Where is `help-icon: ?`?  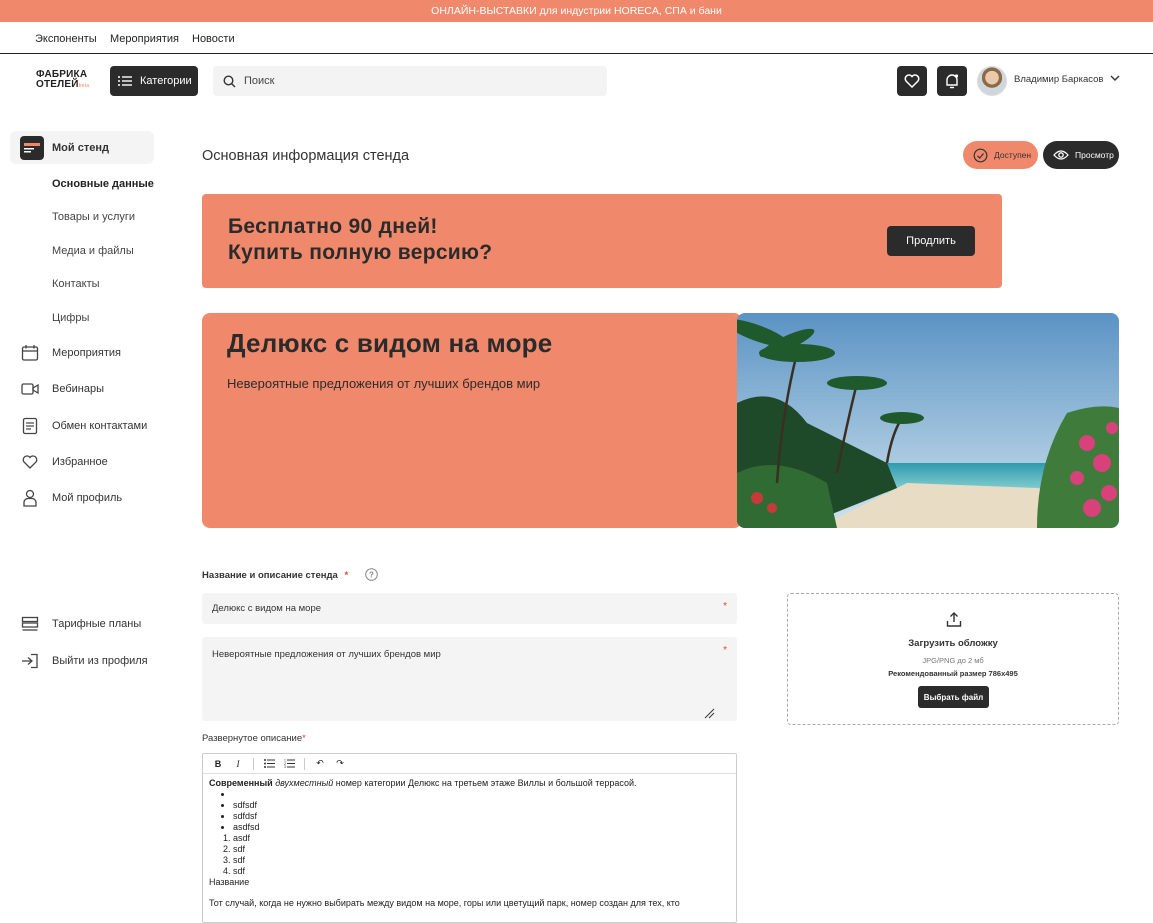 help-icon: ? is located at coordinates (371, 574).